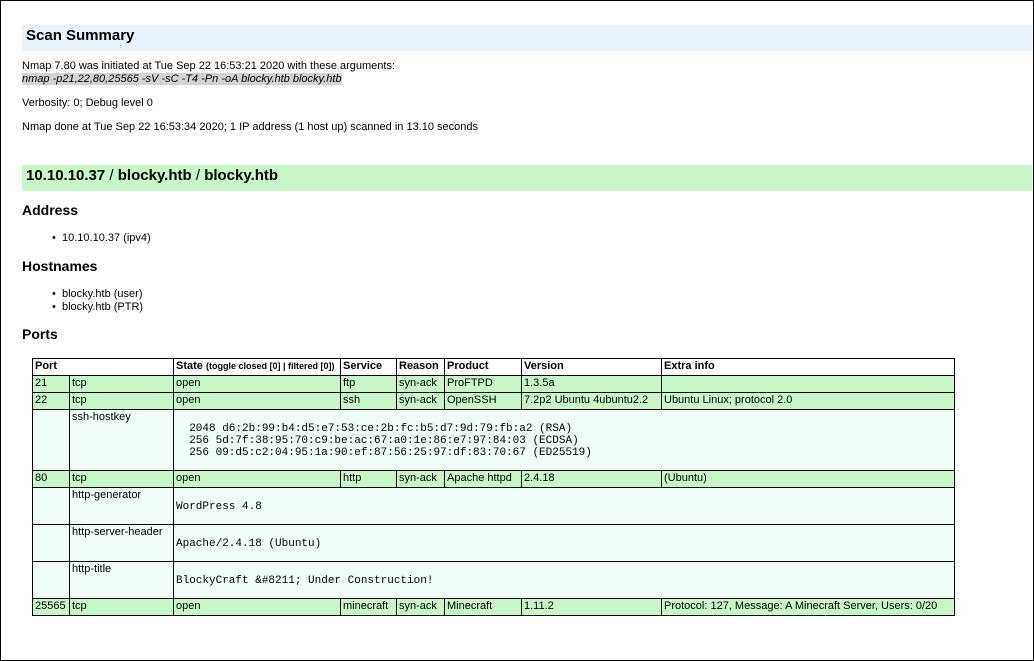 This screenshot has height=661, width=1034. Describe the element at coordinates (51, 401) in the screenshot. I see `port-cell: 22` at that location.